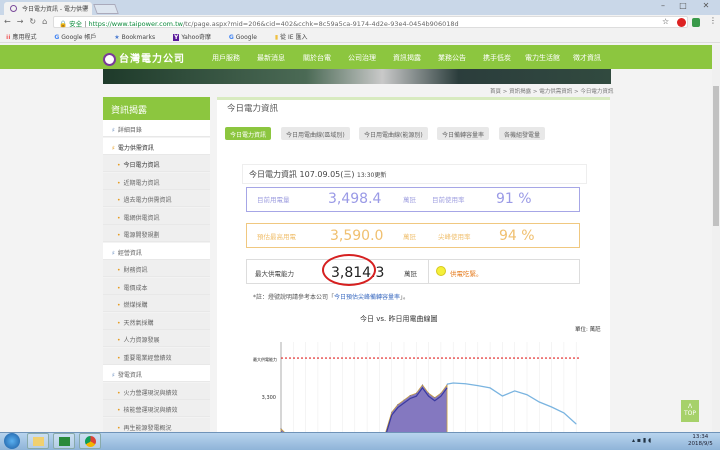 Image resolution: width=720 pixels, height=450 pixels. I want to click on home-icon: ⌂, so click(47, 21).